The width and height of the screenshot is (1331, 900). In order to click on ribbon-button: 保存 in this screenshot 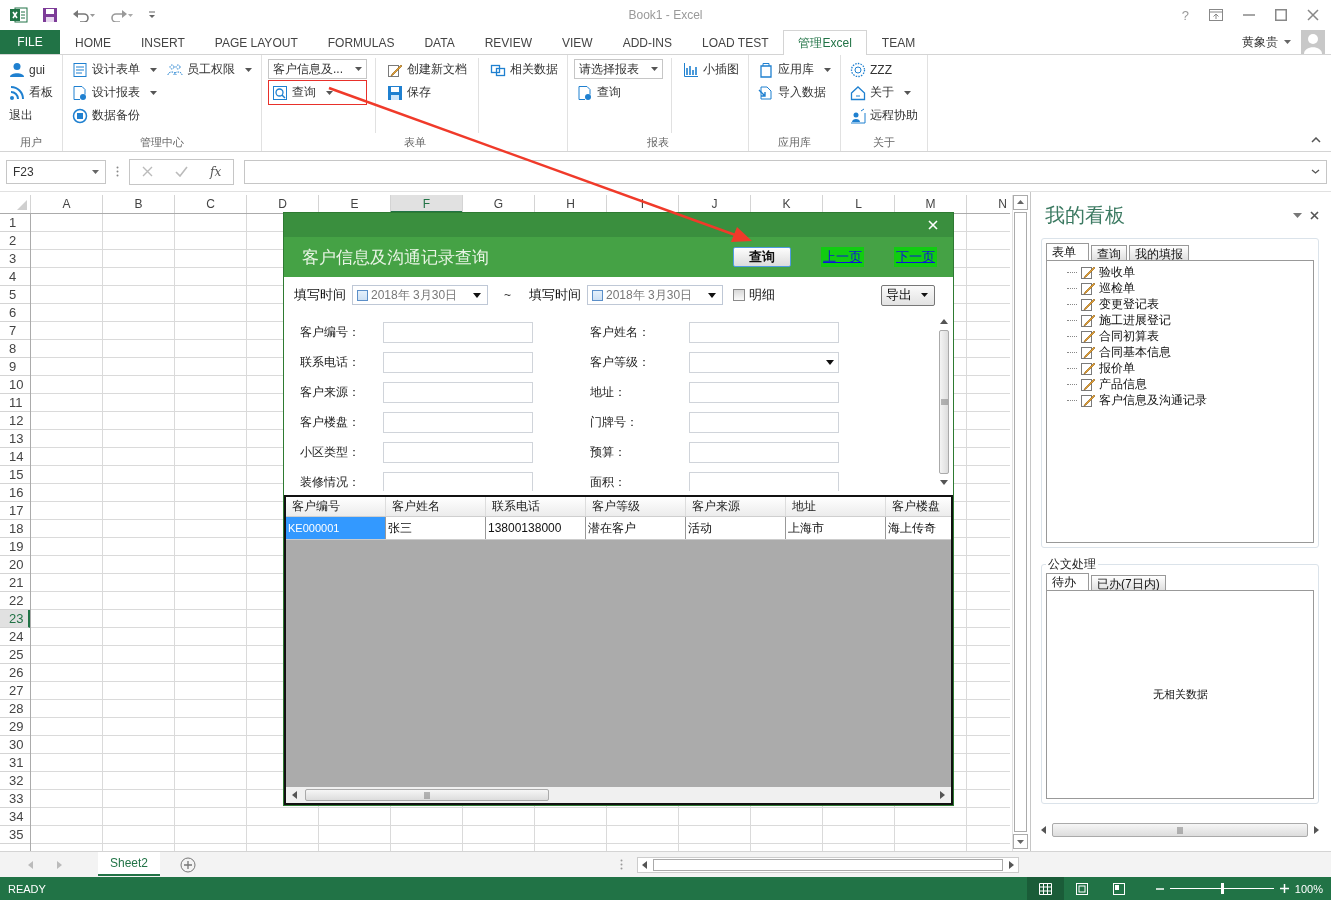, I will do `click(427, 92)`.